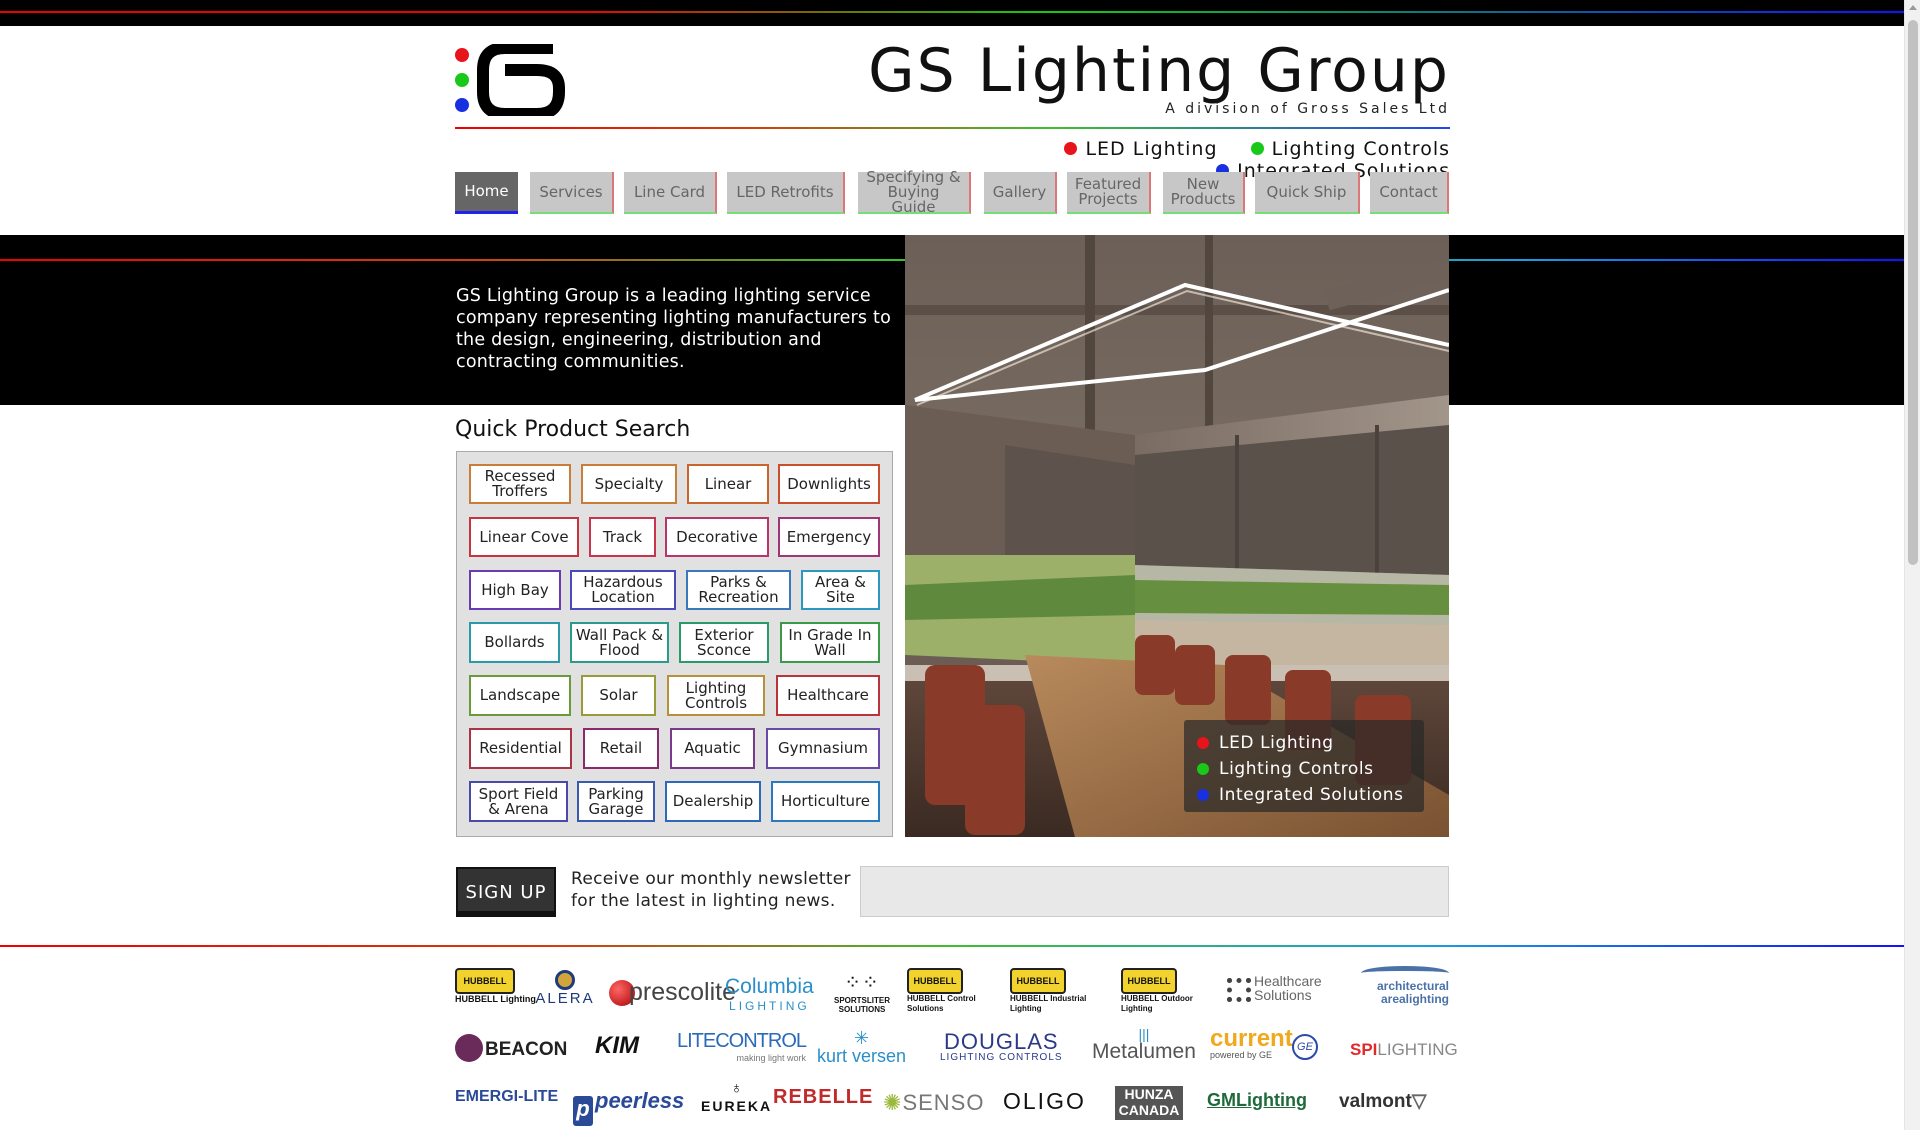 This screenshot has width=1920, height=1130. What do you see at coordinates (1167, 991) in the screenshot?
I see `logo-hubbell-outdoor: HUBBELL HUBBELL Outdoor Lighting` at bounding box center [1167, 991].